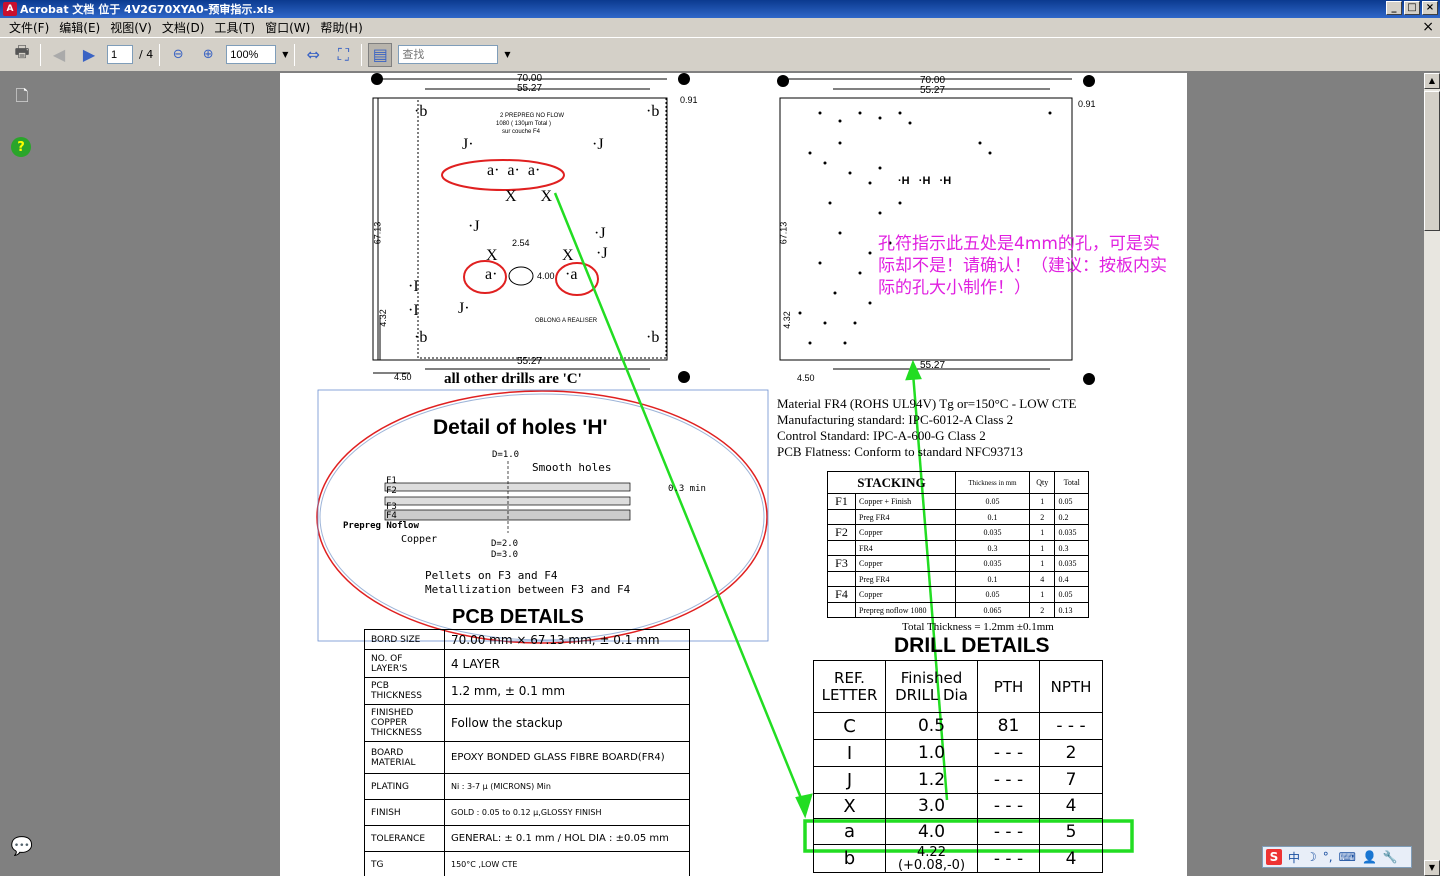 Image resolution: width=1440 pixels, height=876 pixels. Describe the element at coordinates (1328, 857) in the screenshot. I see `punctuation-icon: °,` at that location.